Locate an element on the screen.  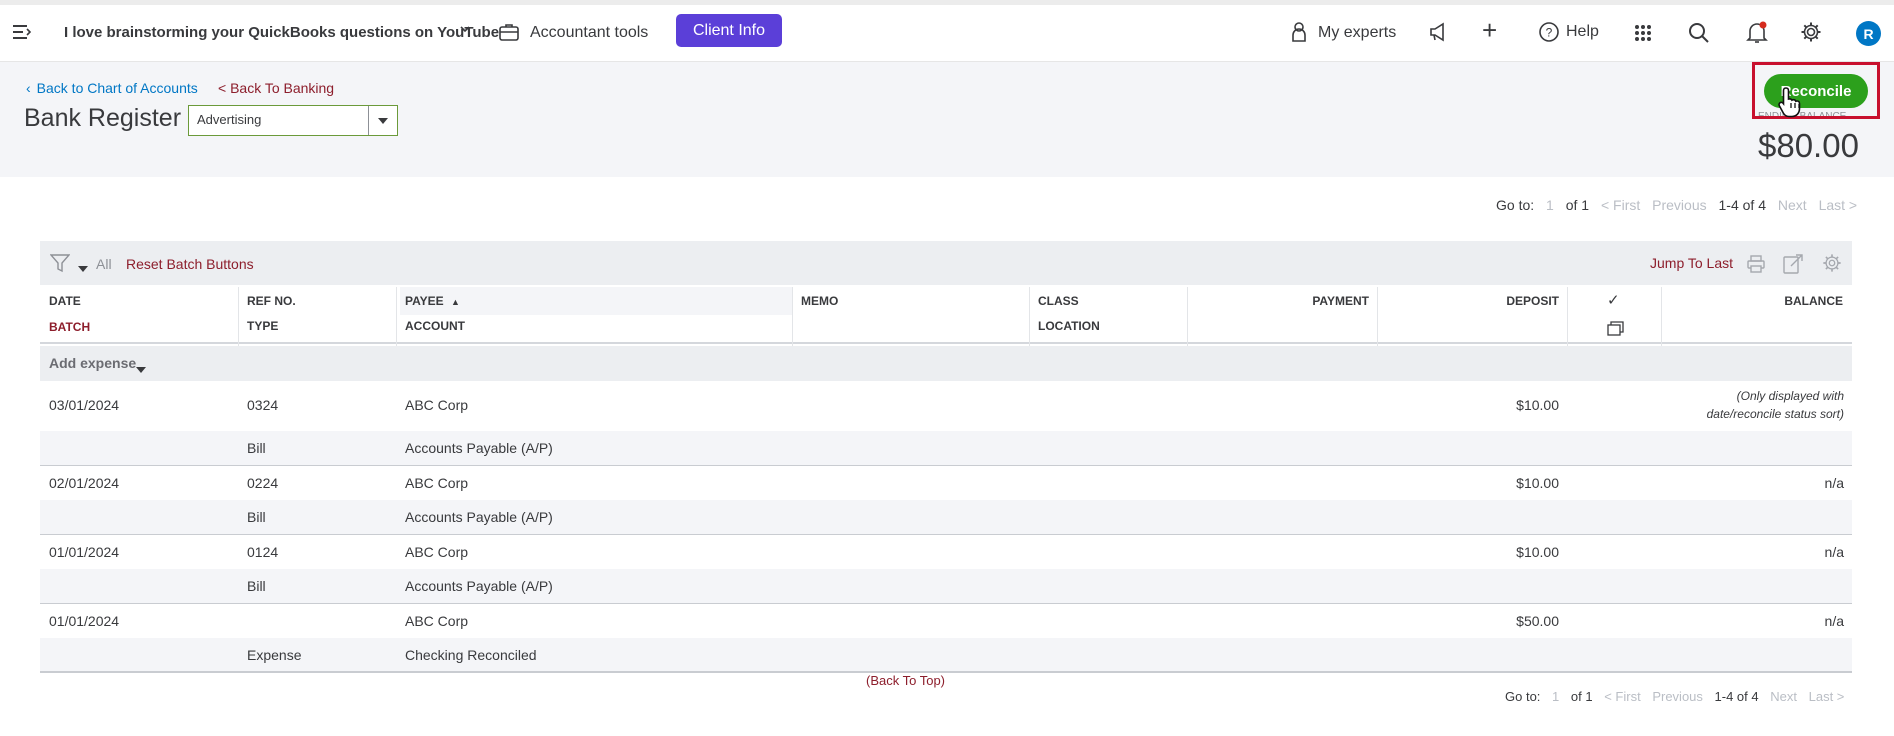
row-account: Checking Reconciled is located at coordinates (471, 655).